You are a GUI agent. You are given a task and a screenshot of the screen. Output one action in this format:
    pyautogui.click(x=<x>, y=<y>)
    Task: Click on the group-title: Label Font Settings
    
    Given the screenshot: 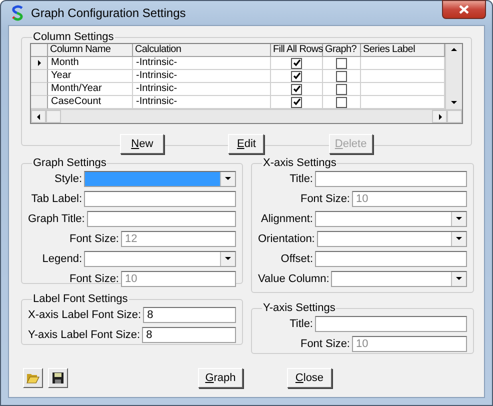 What is the action you would take?
    pyautogui.click(x=80, y=299)
    